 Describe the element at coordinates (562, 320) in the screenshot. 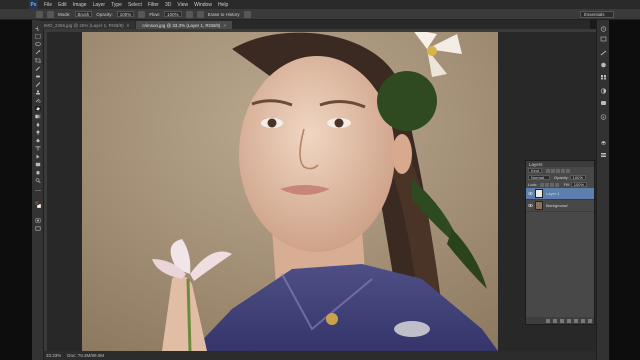

I see `add-mask-icon` at that location.